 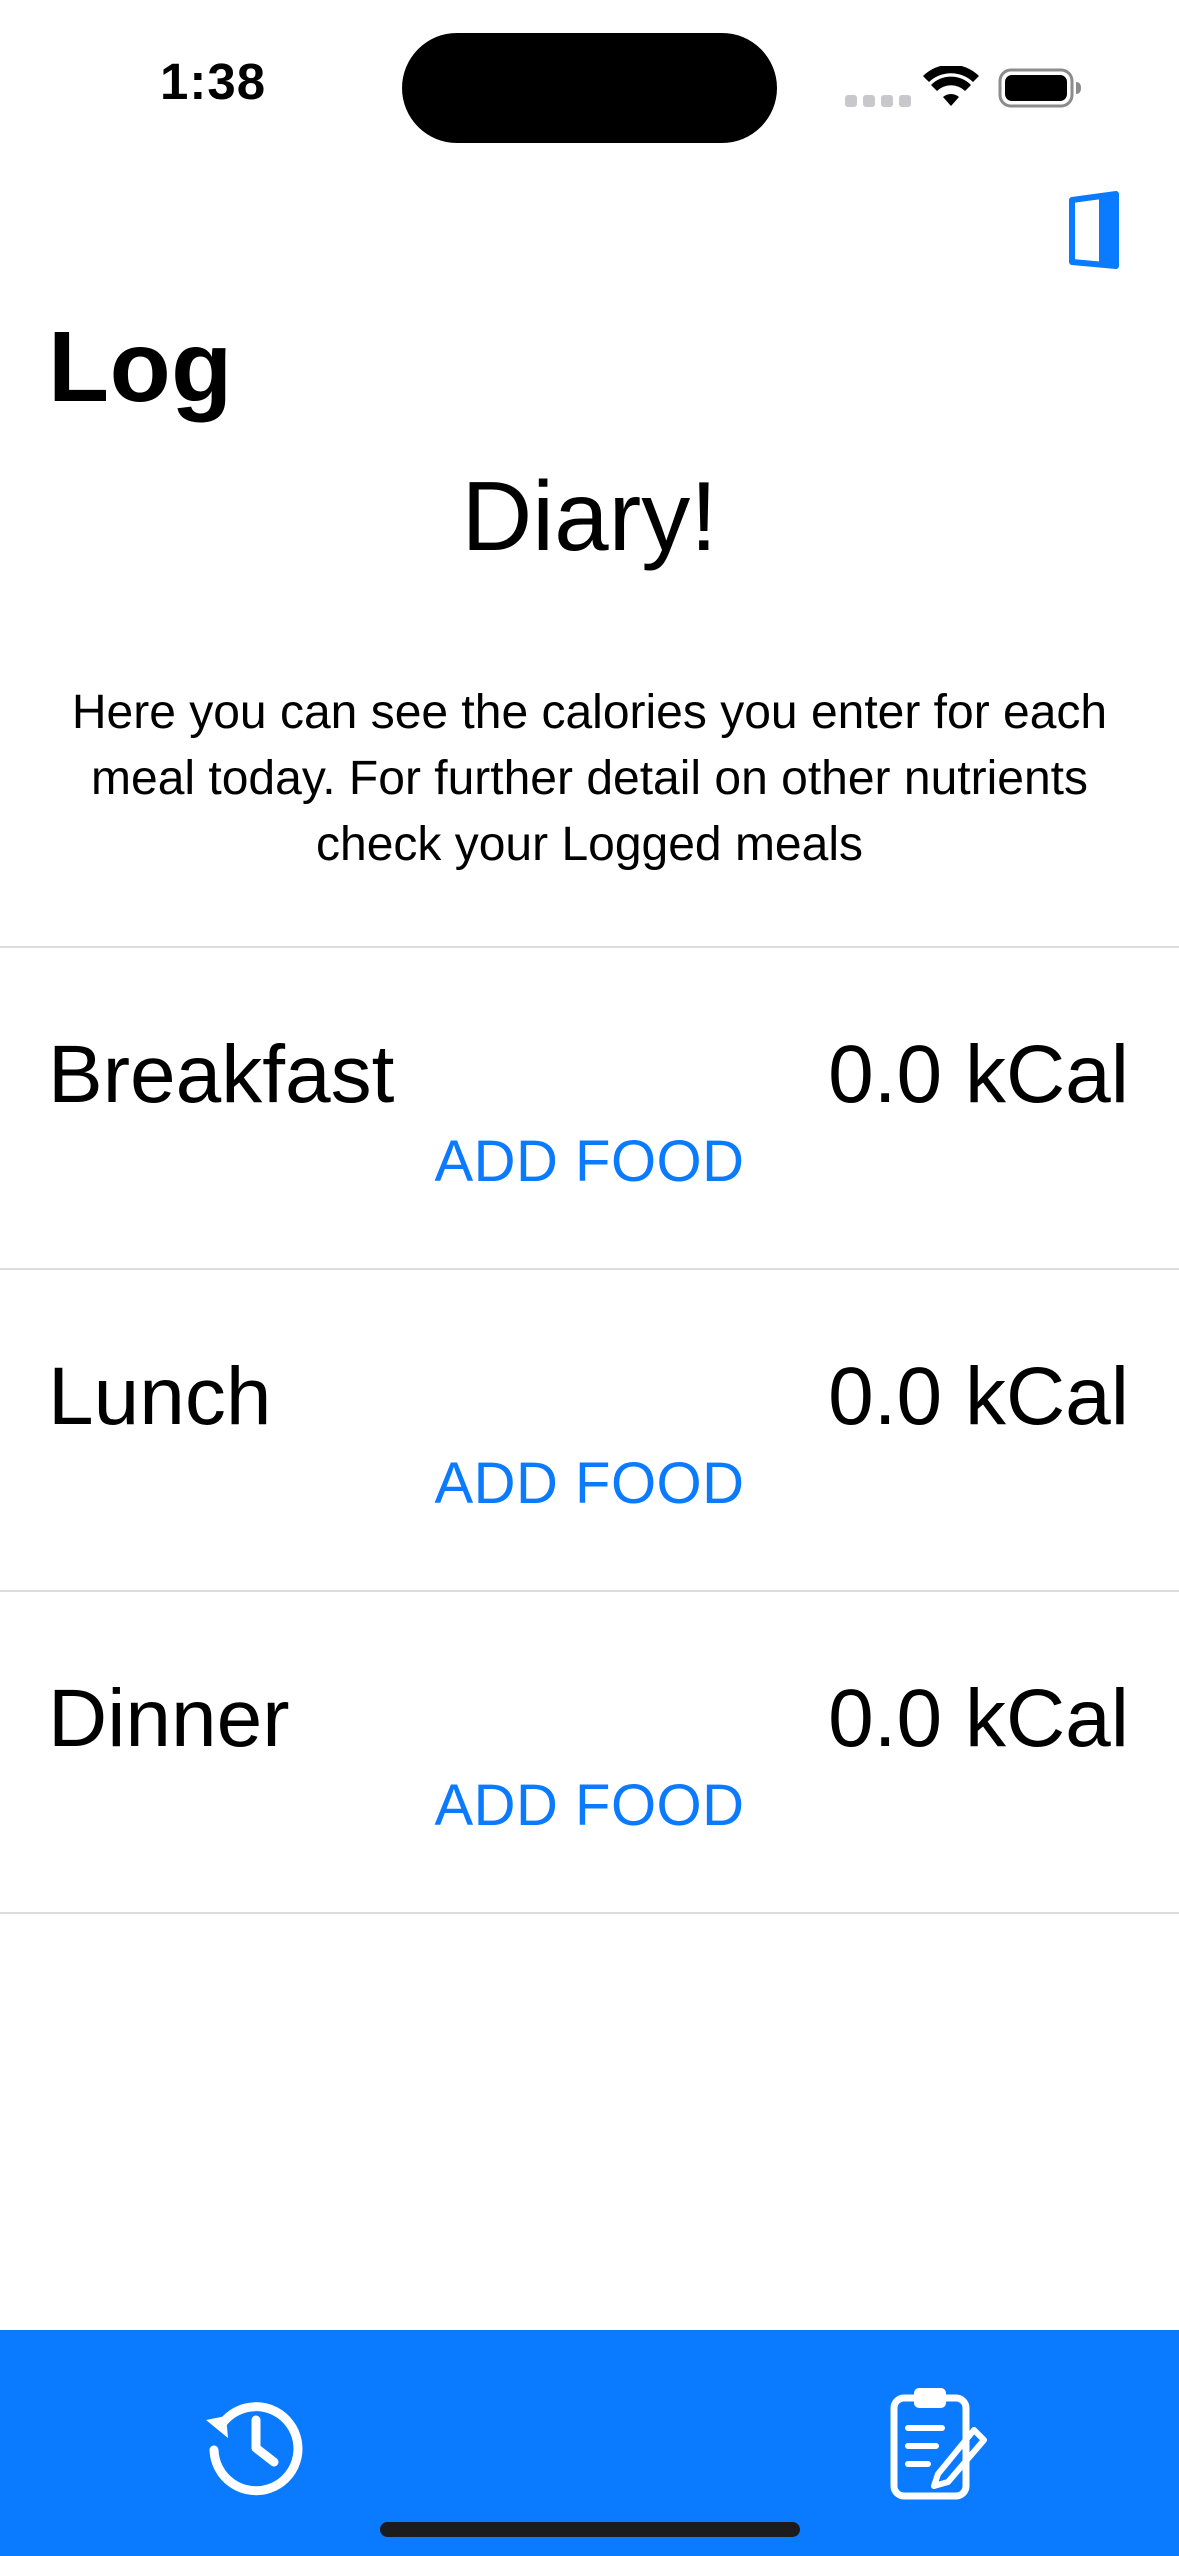 What do you see at coordinates (160, 1396) in the screenshot?
I see `meal-name: Lunch` at bounding box center [160, 1396].